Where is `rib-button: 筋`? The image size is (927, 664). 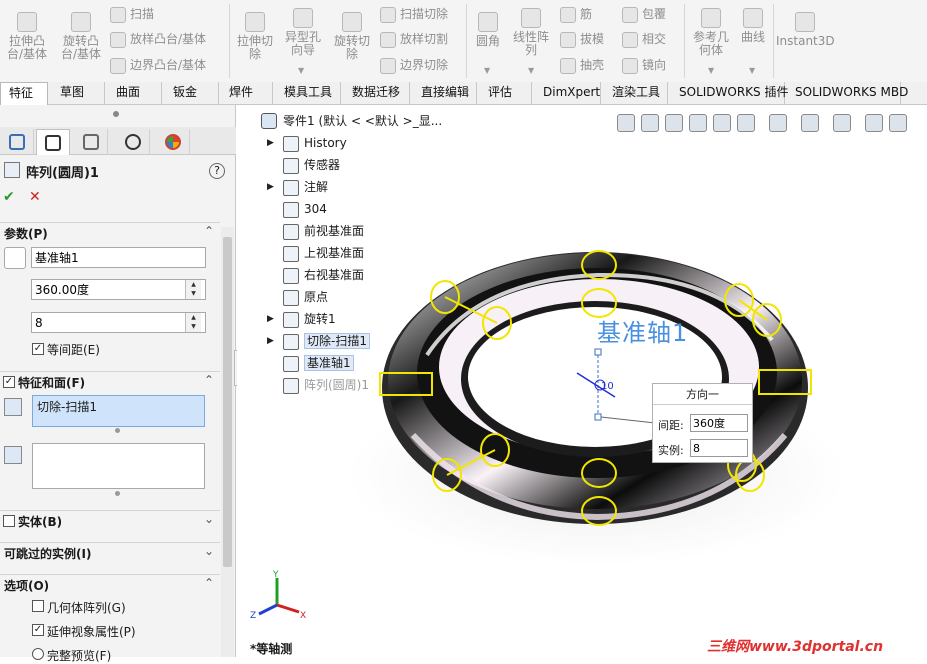 rib-button: 筋 is located at coordinates (576, 14).